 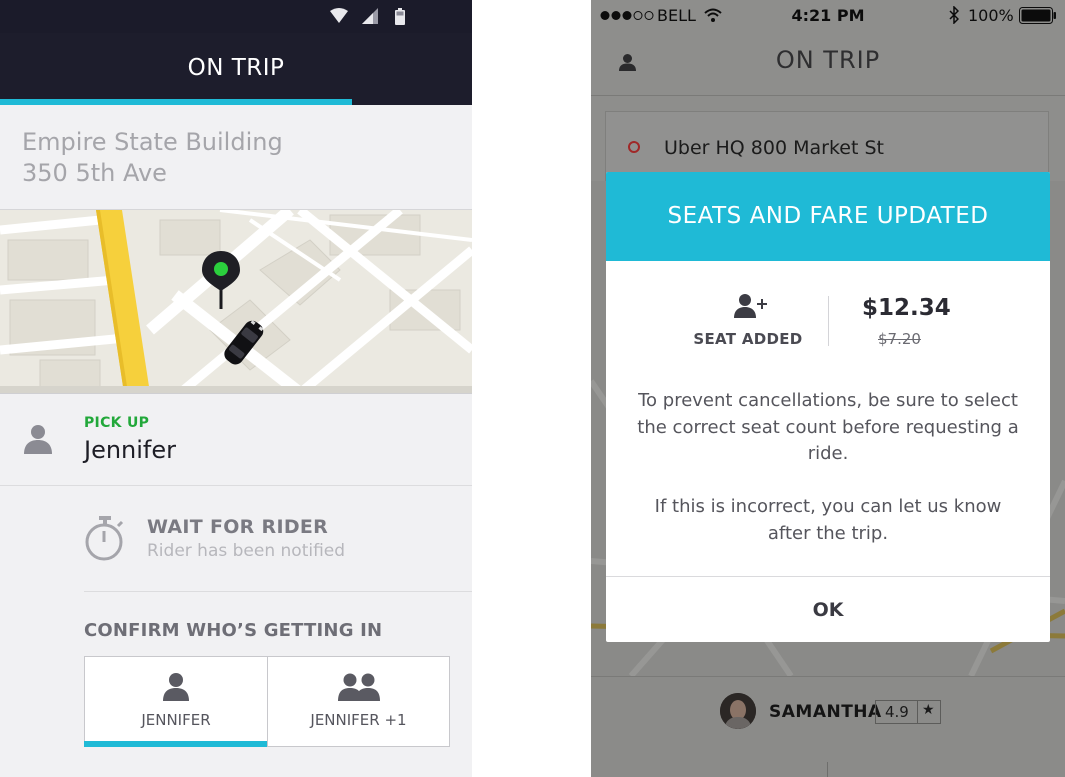 What do you see at coordinates (828, 726) in the screenshot?
I see `driver-bar: SAMANTHA 4.9 ★` at bounding box center [828, 726].